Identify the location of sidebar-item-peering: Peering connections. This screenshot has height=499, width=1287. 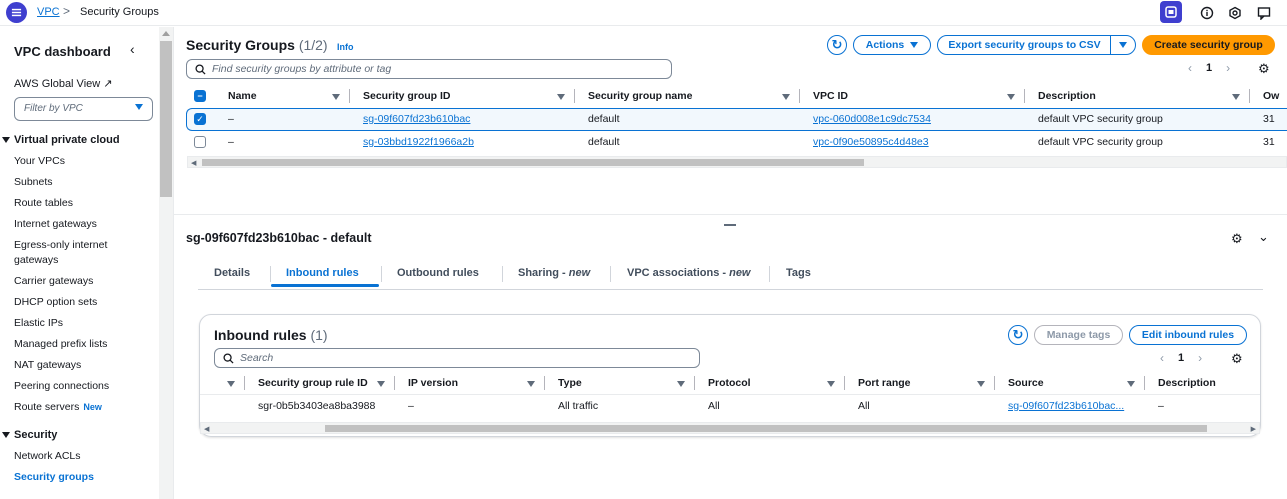
(61, 386).